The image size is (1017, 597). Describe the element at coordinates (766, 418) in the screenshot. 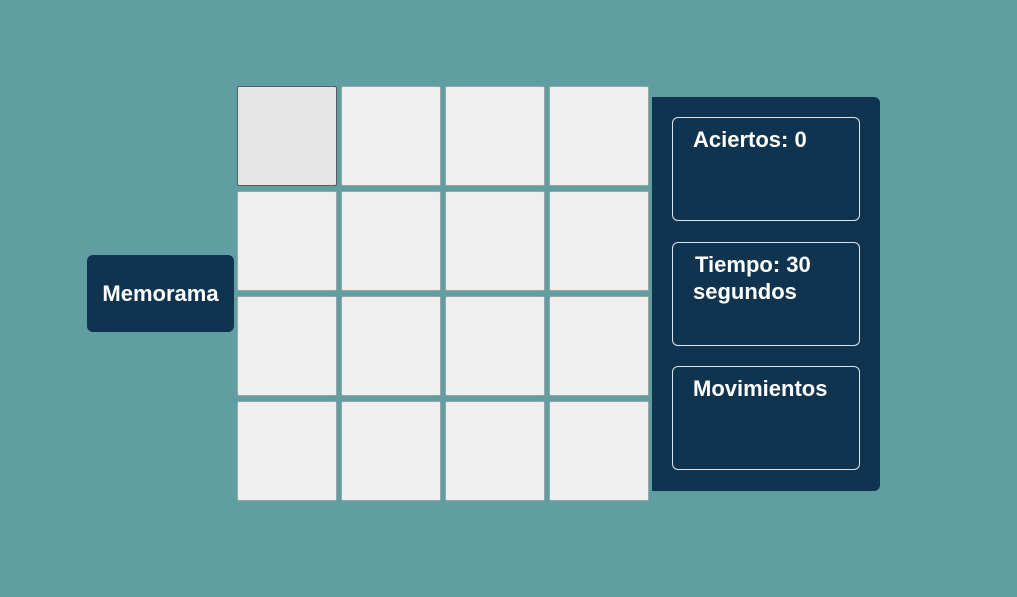

I see `moves-counter: Movimientos` at that location.